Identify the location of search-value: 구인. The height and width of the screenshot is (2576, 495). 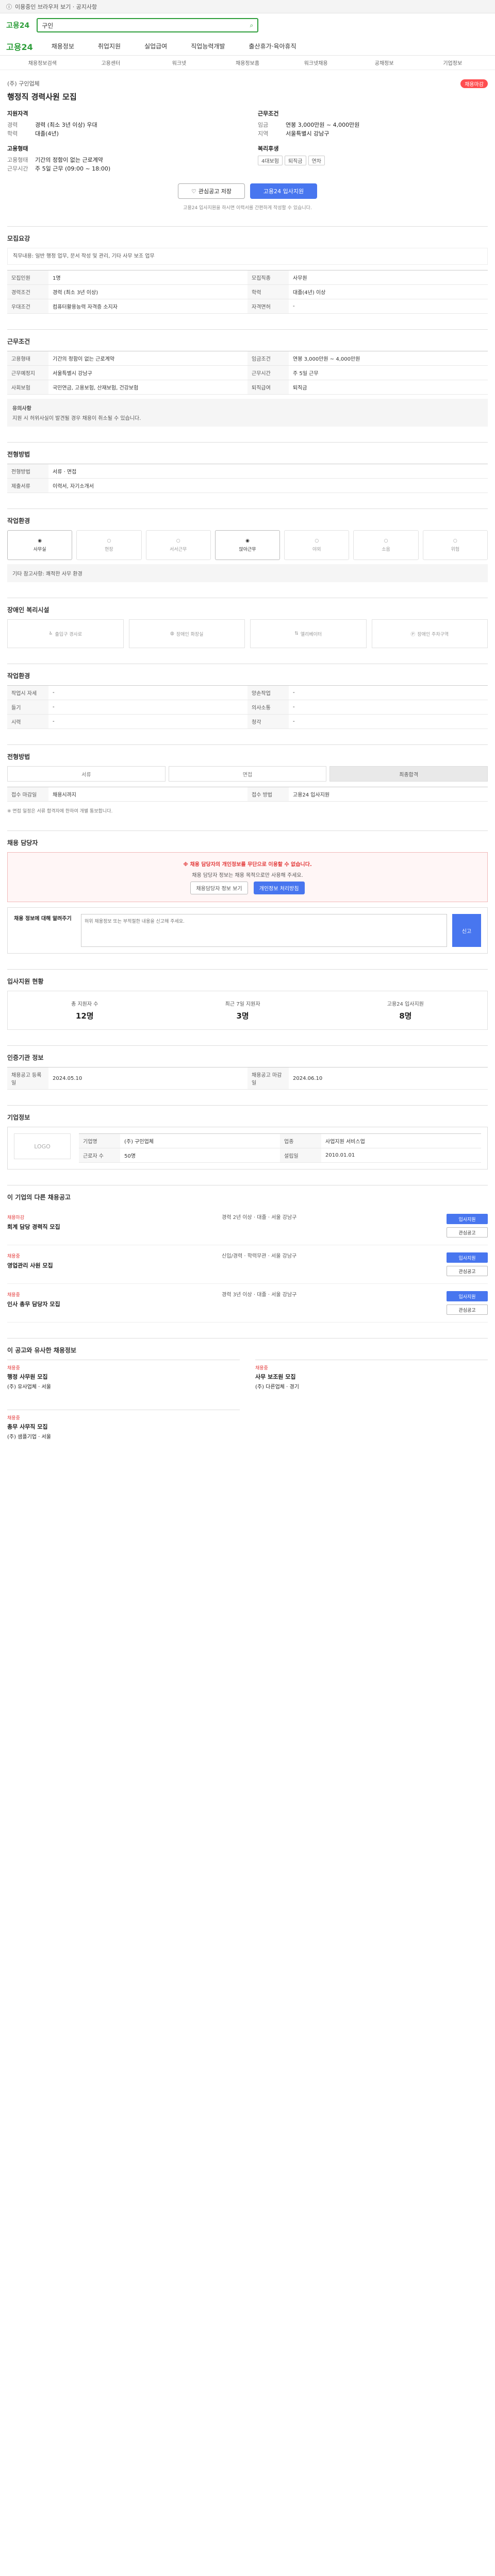
(47, 25).